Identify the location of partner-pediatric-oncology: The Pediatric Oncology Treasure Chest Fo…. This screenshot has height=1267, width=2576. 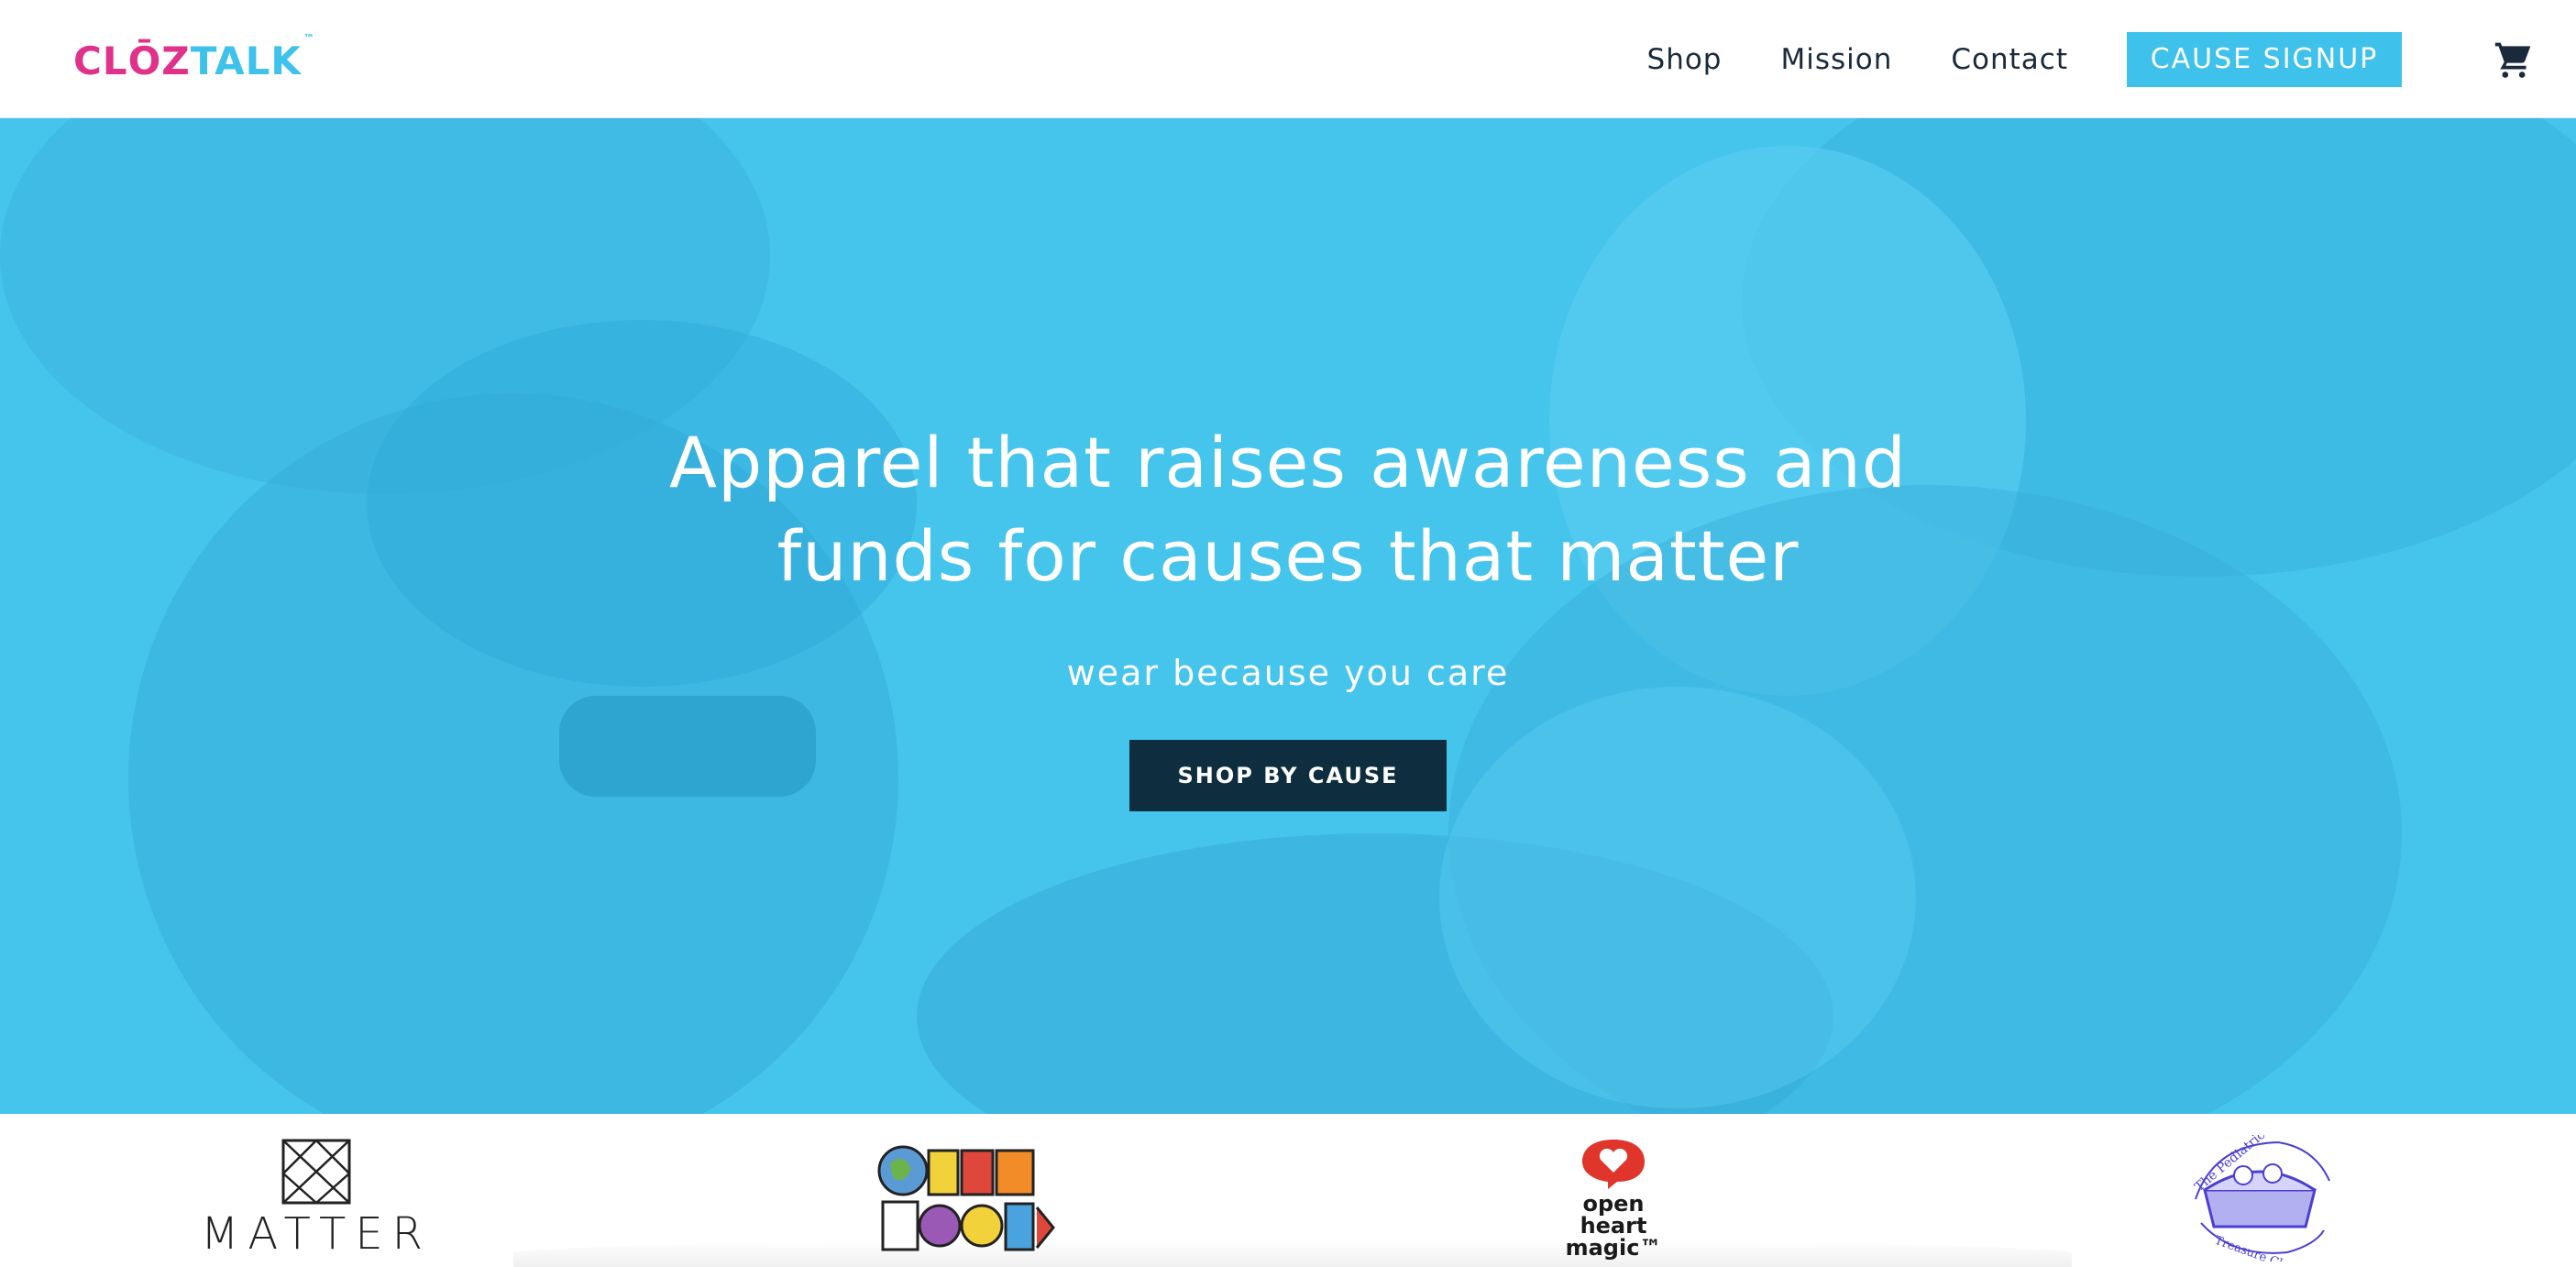
(2260, 1198).